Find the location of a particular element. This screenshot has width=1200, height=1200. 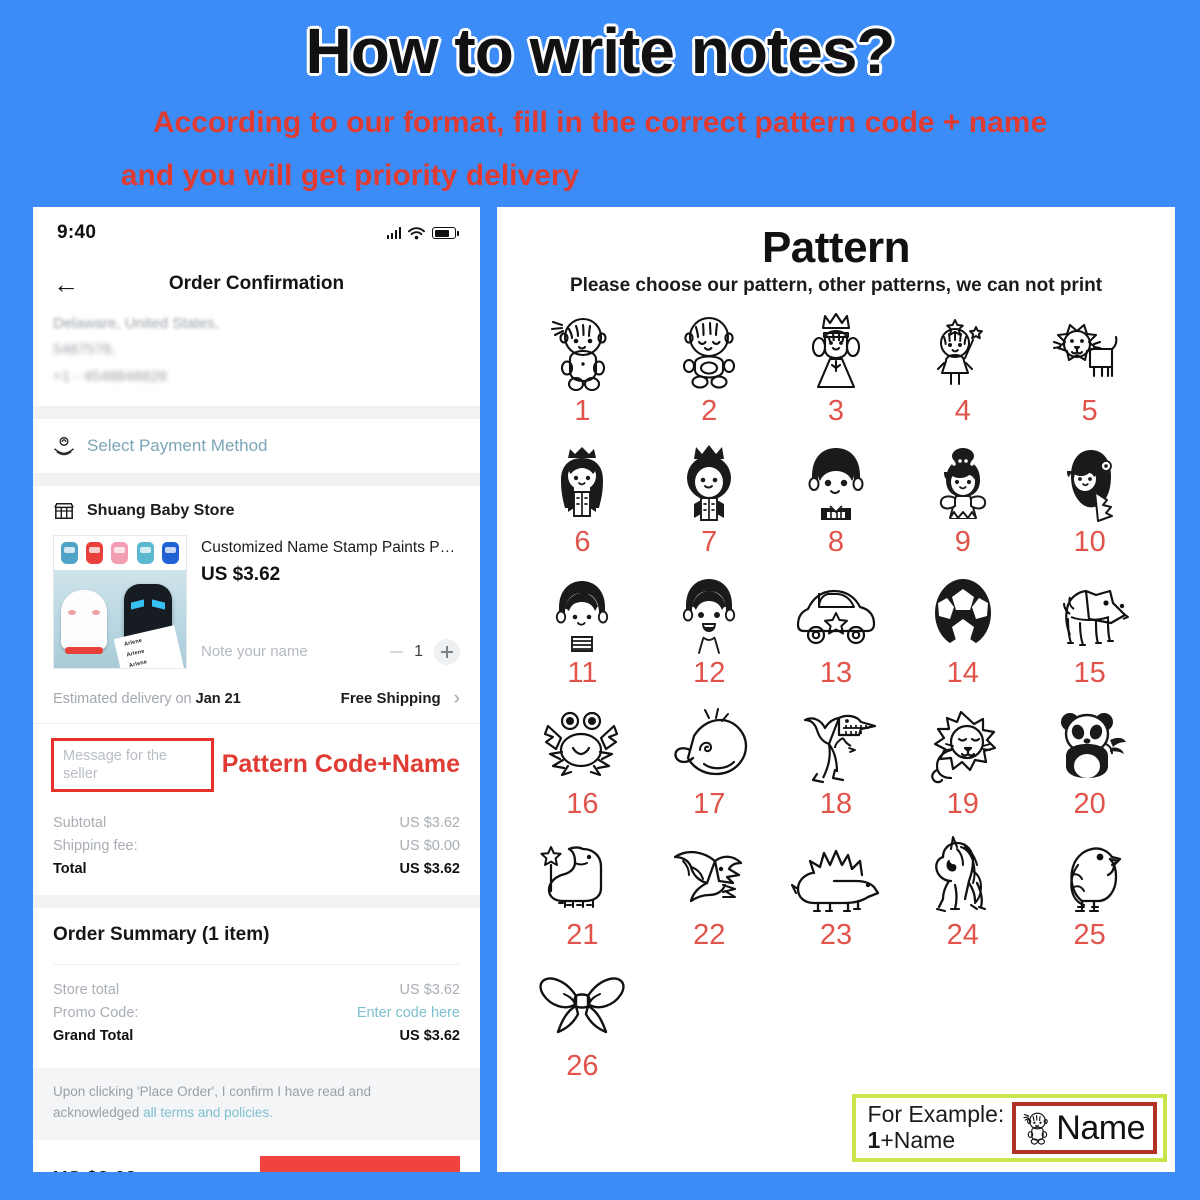

pattern-cell-12: 12 is located at coordinates (709, 638).